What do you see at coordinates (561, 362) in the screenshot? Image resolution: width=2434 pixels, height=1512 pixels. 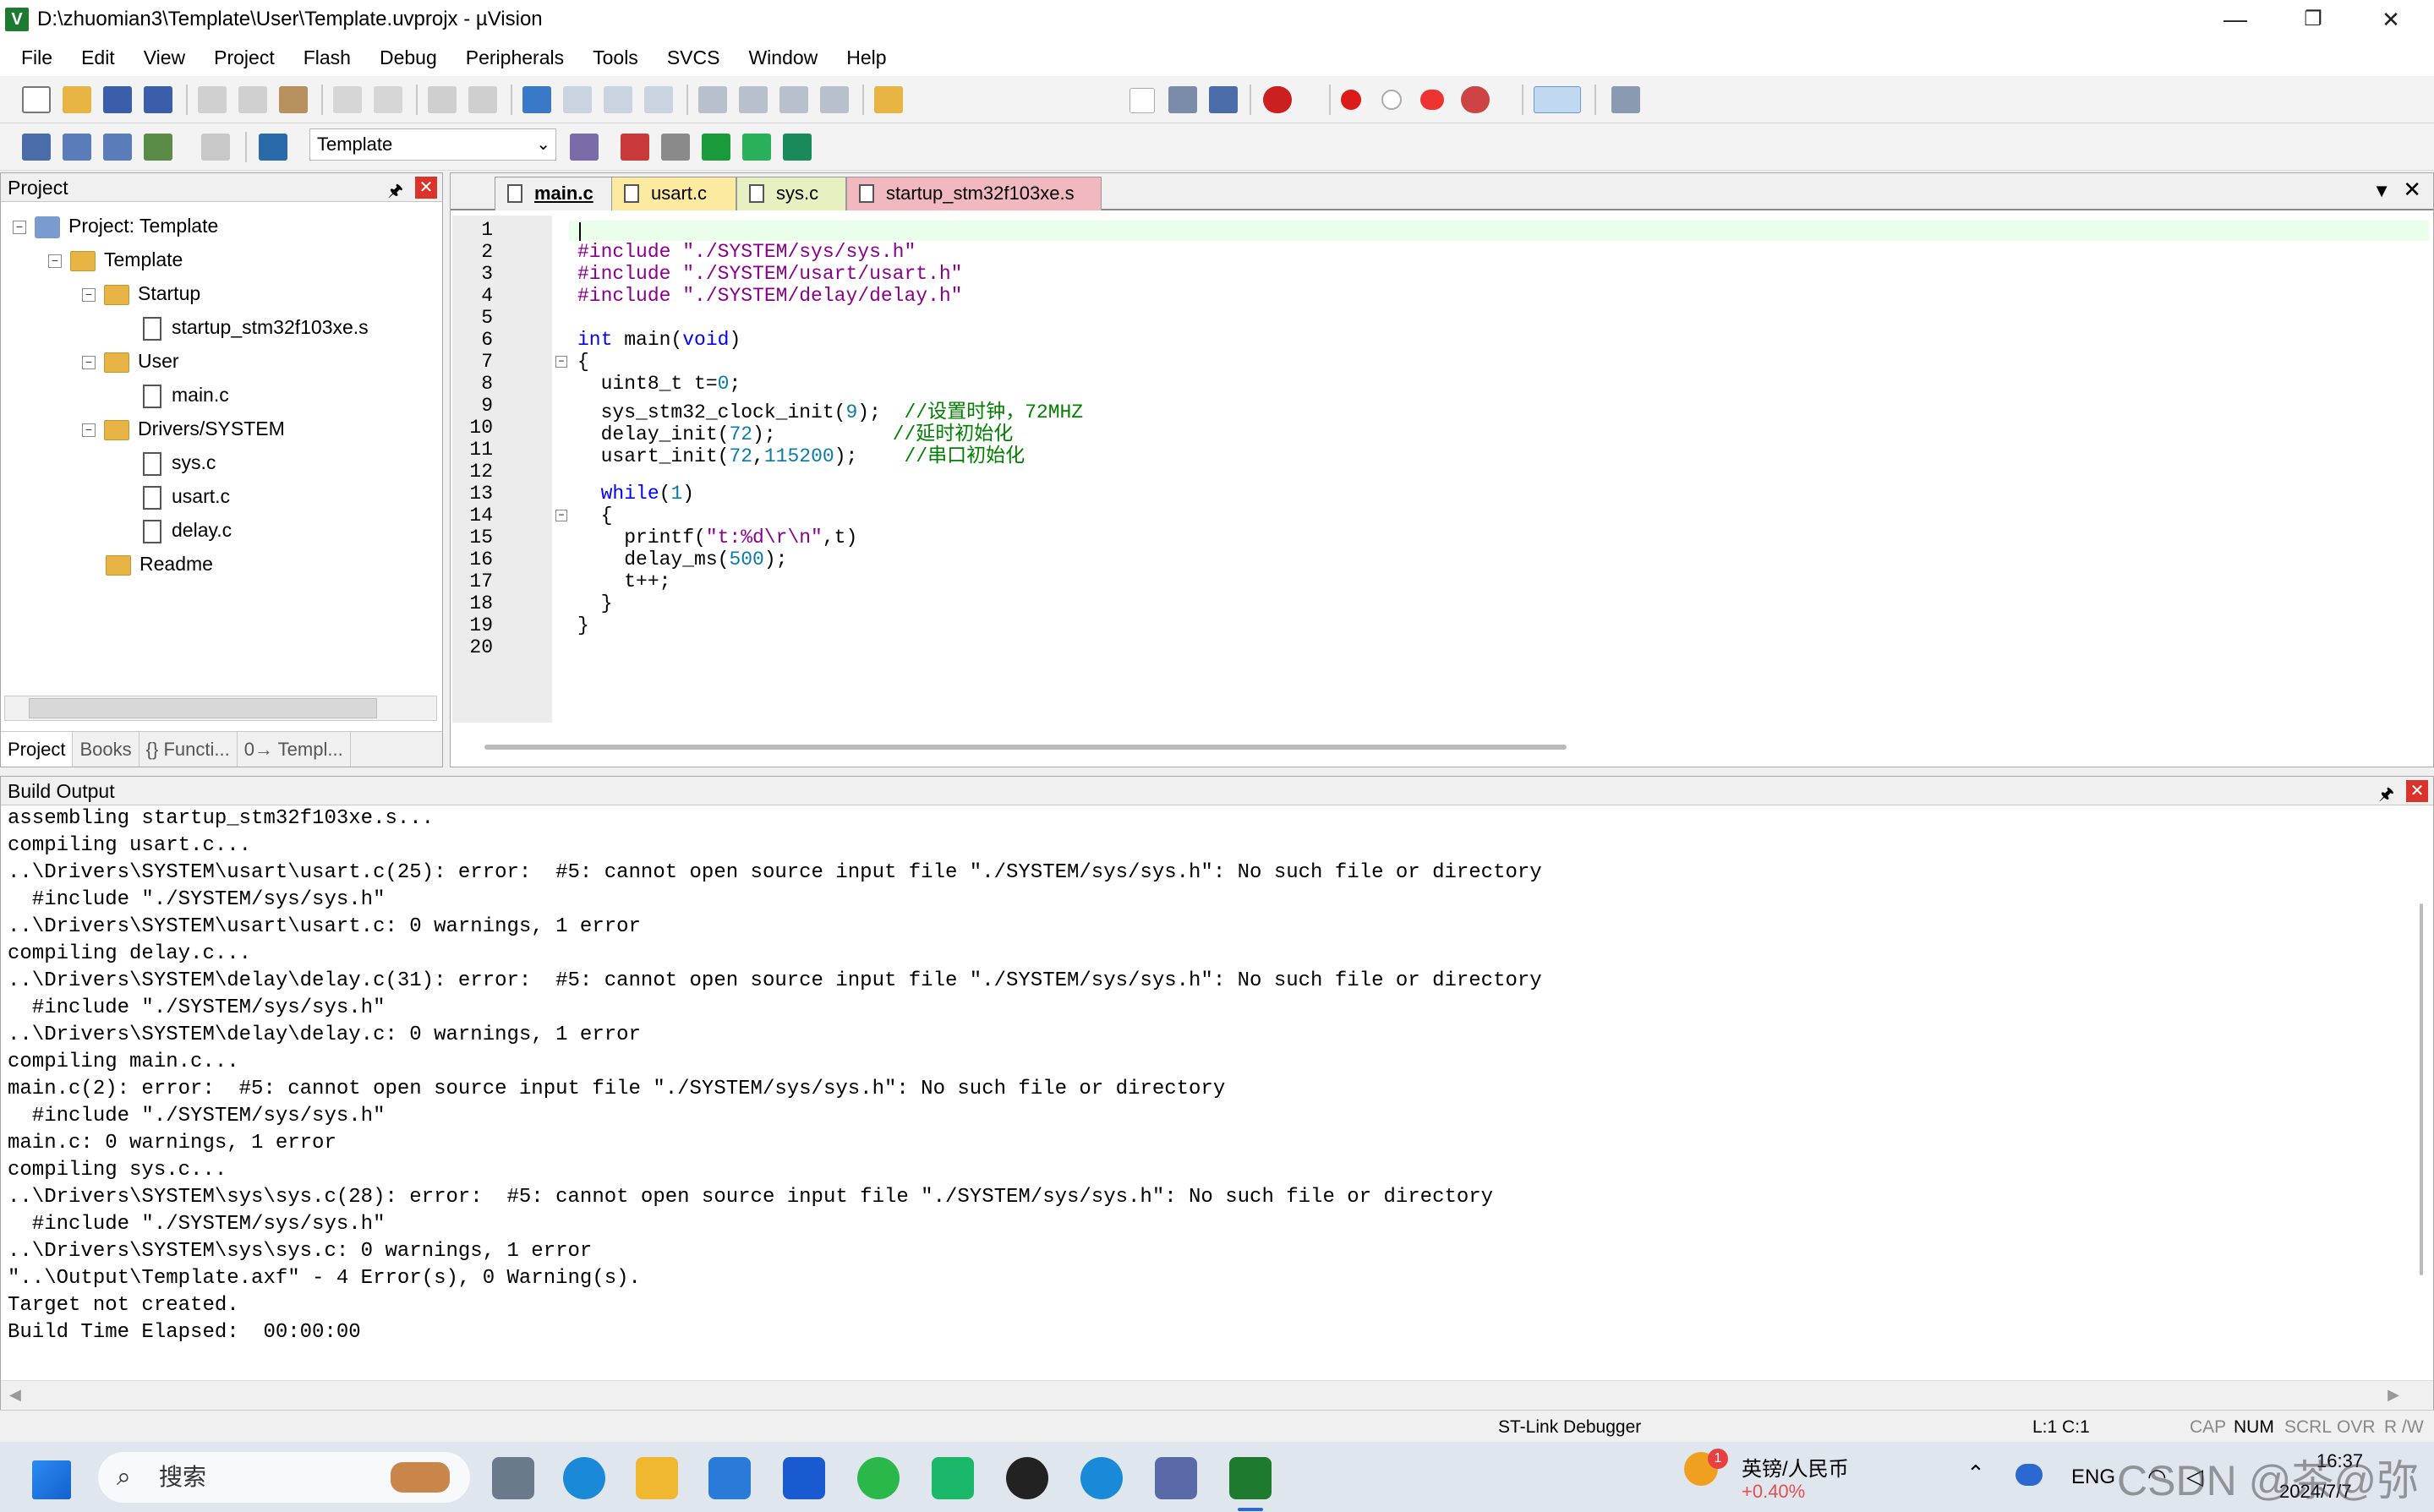 I see `fold-toggle-icon: −` at bounding box center [561, 362].